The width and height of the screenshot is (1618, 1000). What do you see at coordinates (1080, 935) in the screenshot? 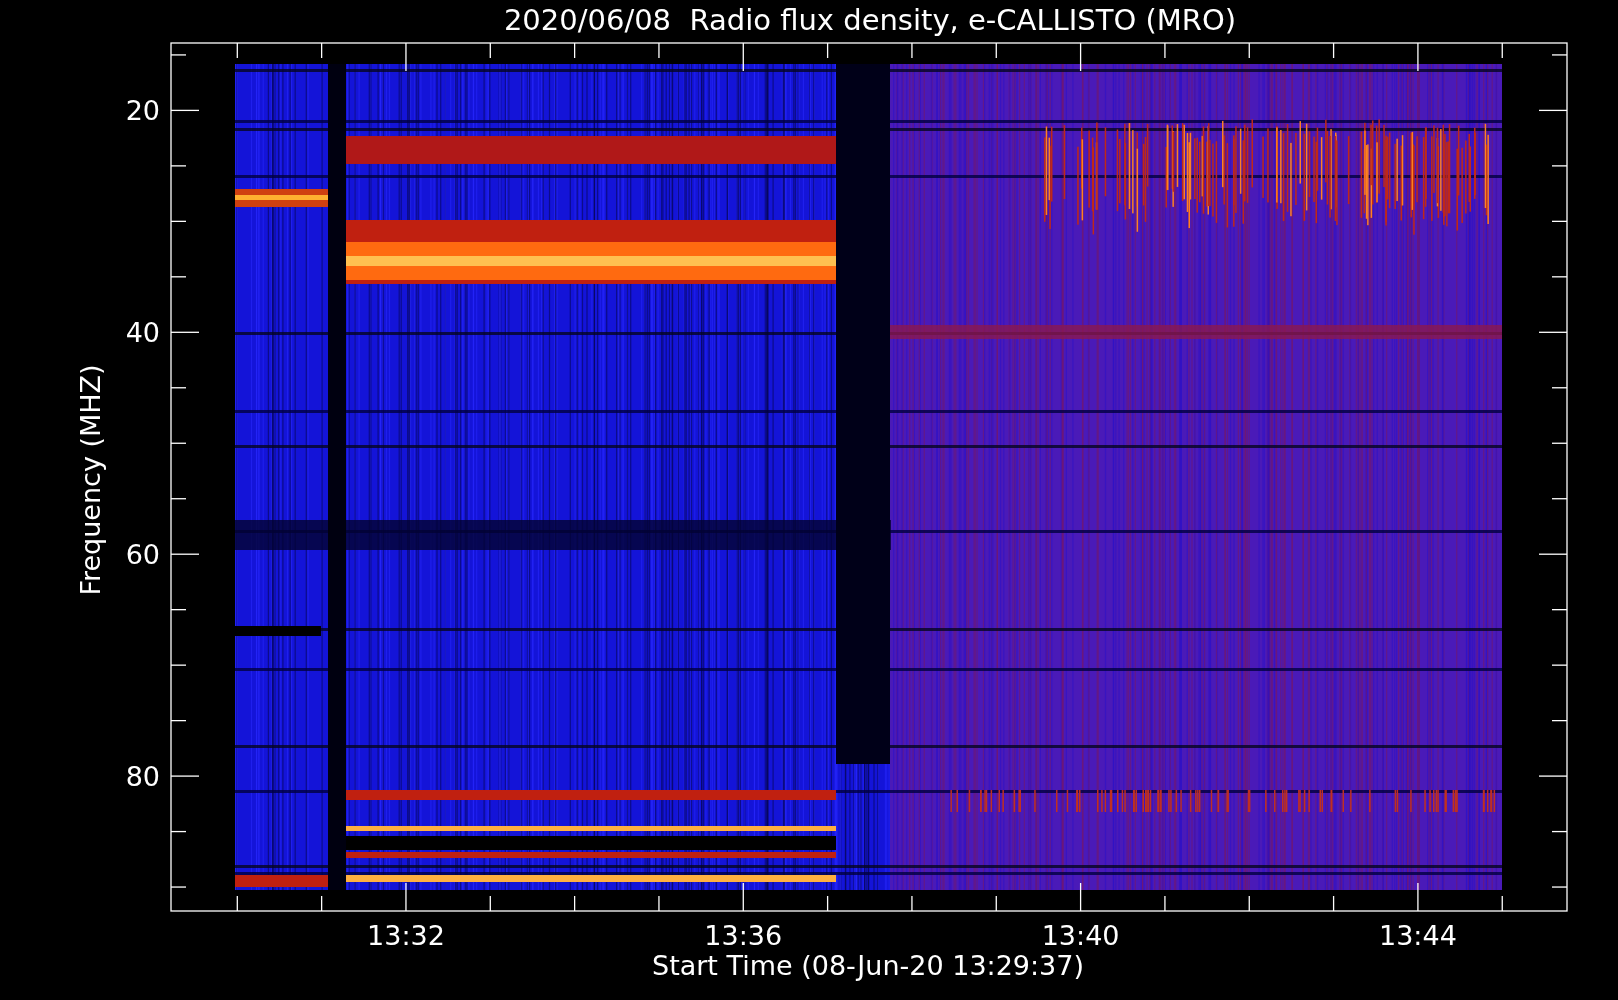
I see `axis-tick-label: 13:40` at bounding box center [1080, 935].